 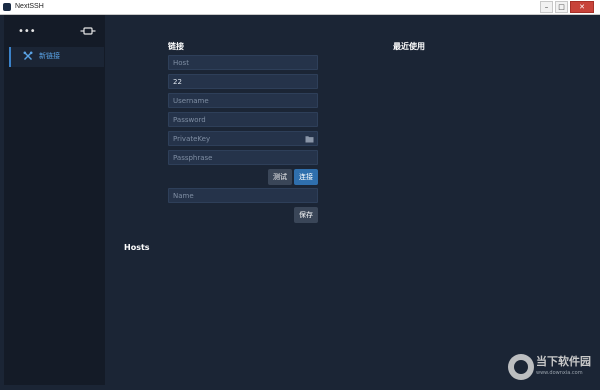 I want to click on test-button: 测试, so click(x=280, y=177).